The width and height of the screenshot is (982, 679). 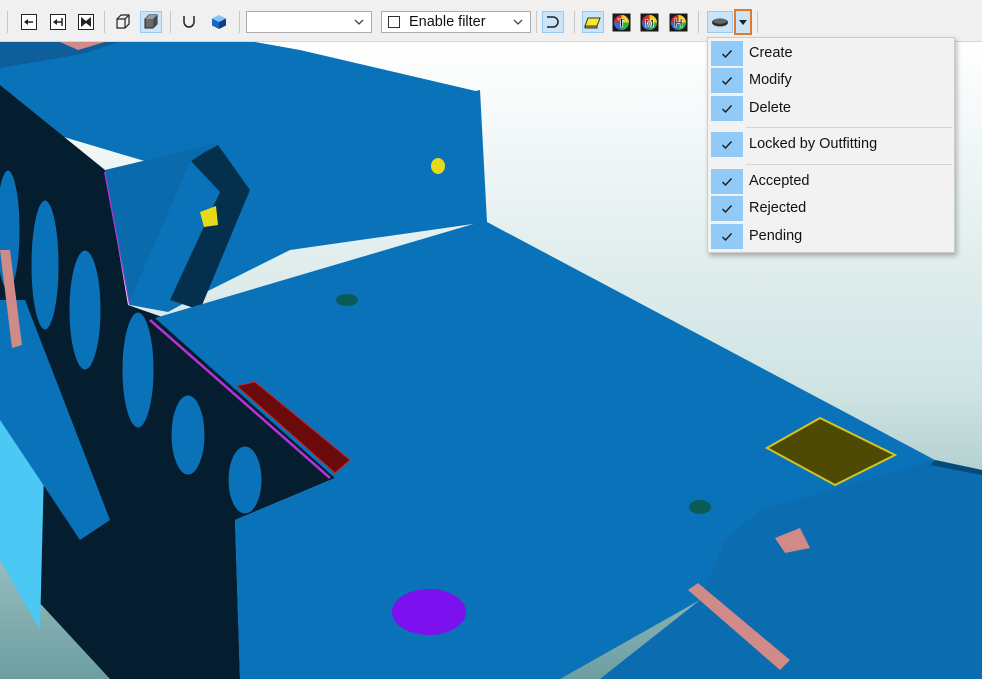 I want to click on menu-item-label: Pending, so click(x=776, y=236).